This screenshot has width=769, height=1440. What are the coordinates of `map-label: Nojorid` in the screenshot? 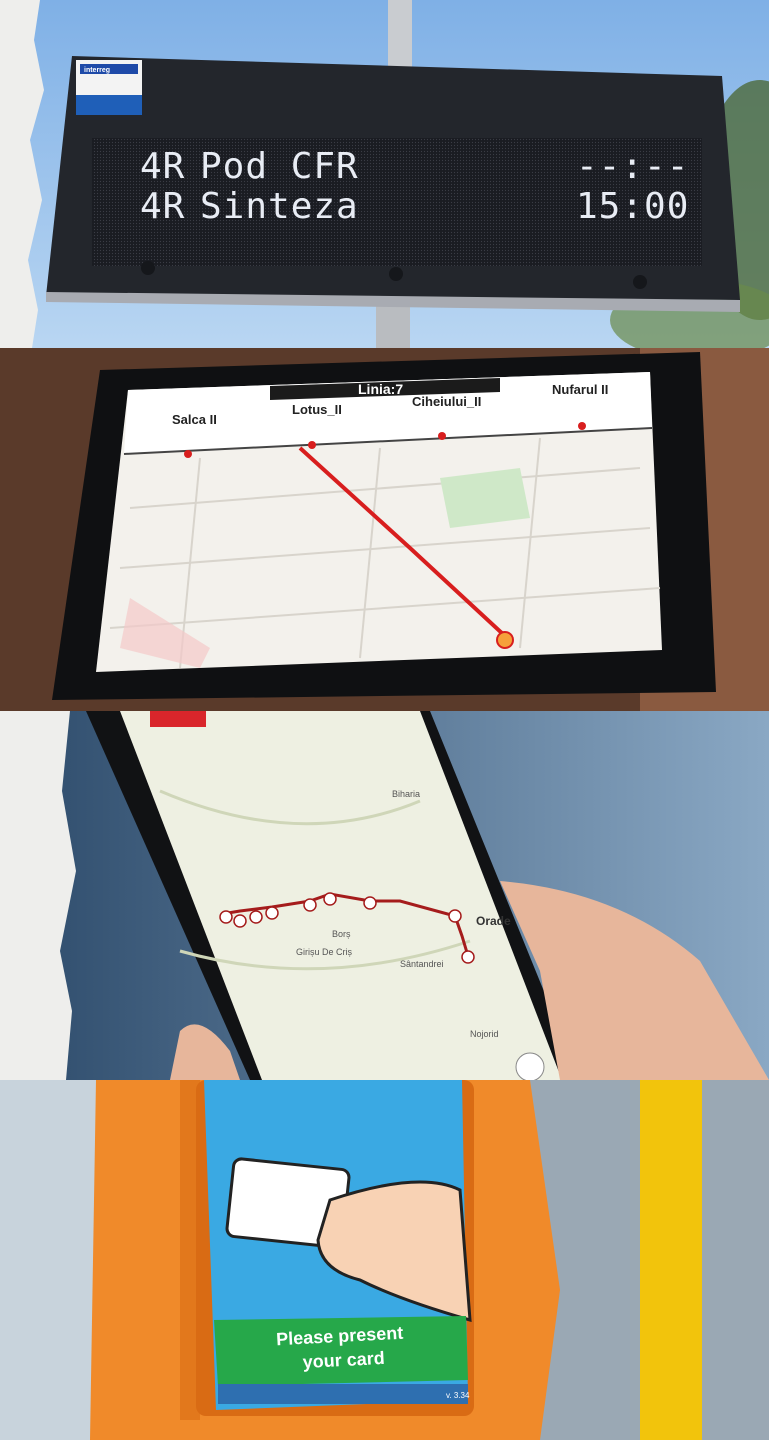 It's located at (484, 1034).